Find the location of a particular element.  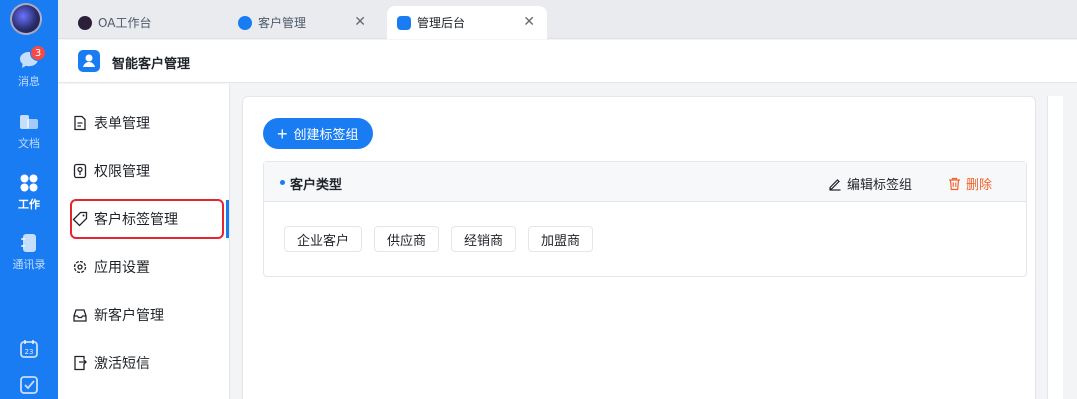

trash-icon is located at coordinates (954, 183).